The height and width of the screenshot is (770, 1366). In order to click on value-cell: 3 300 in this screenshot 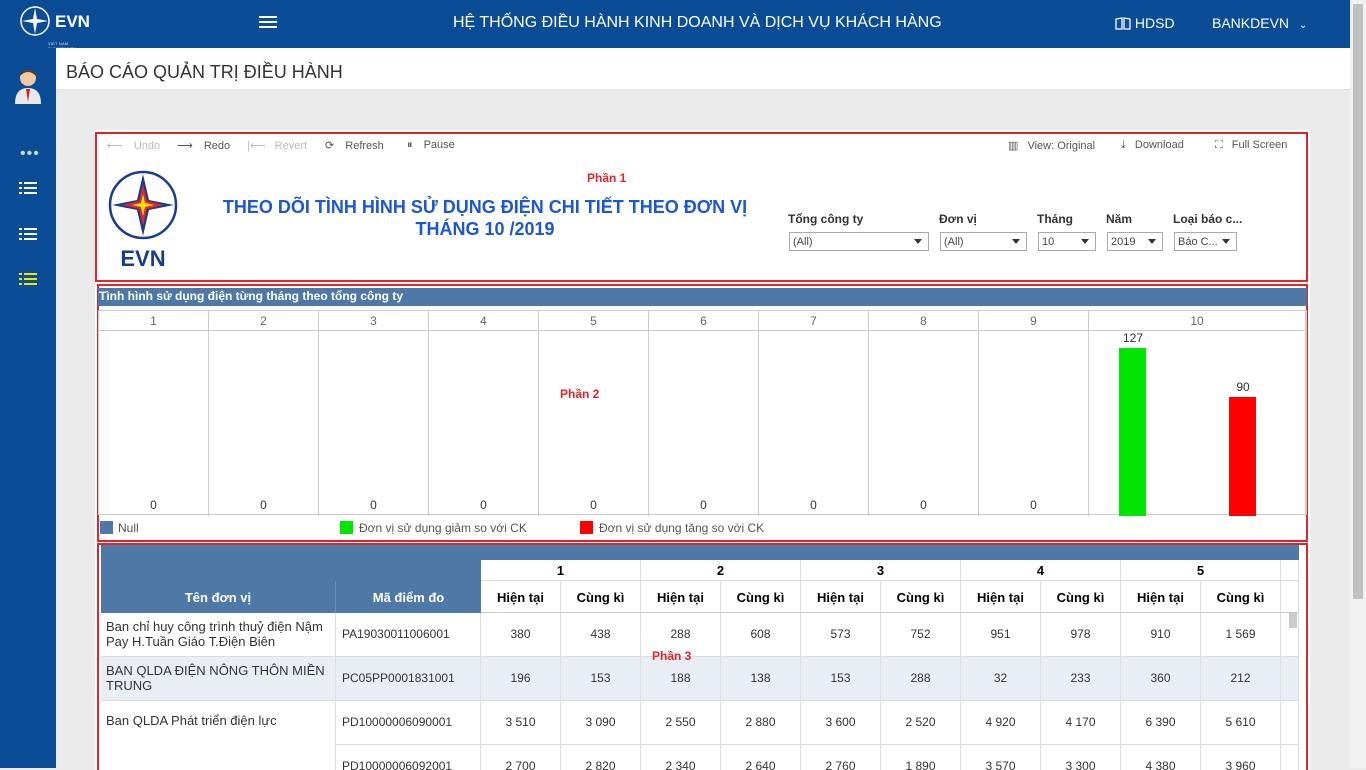, I will do `click(1081, 757)`.